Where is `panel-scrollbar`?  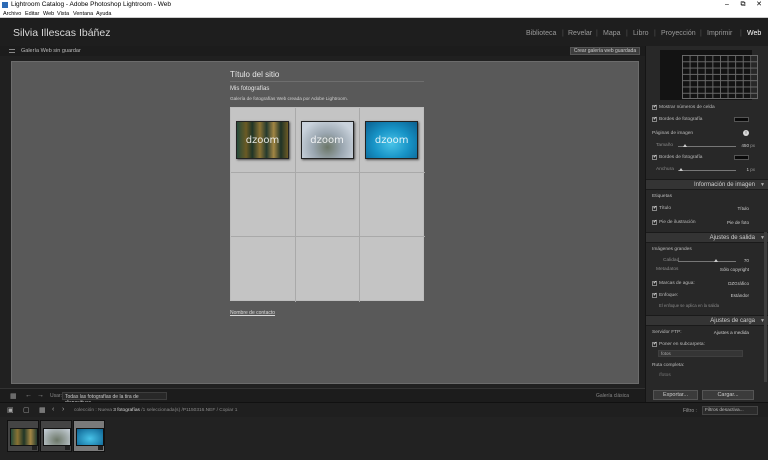 panel-scrollbar is located at coordinates (765, 307).